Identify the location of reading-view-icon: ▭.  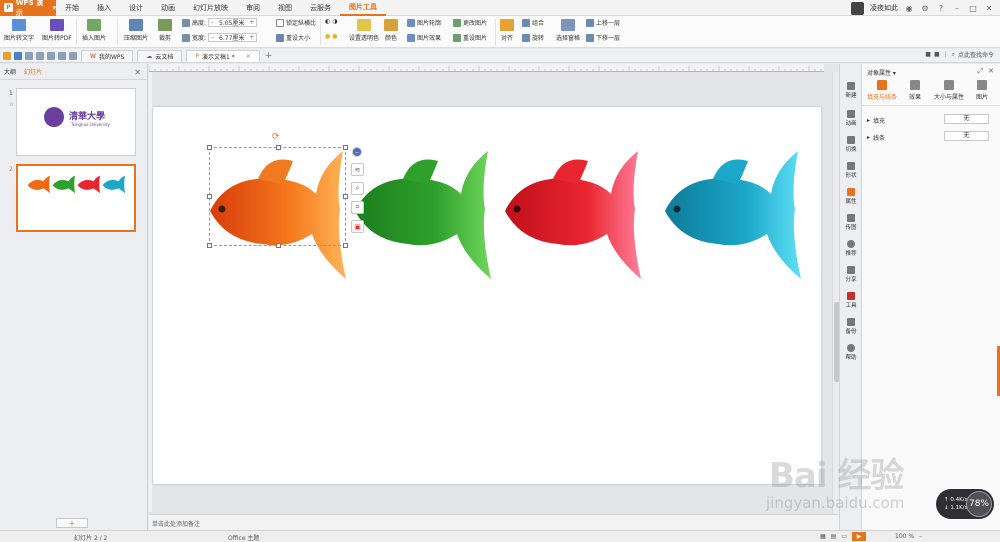
(844, 536).